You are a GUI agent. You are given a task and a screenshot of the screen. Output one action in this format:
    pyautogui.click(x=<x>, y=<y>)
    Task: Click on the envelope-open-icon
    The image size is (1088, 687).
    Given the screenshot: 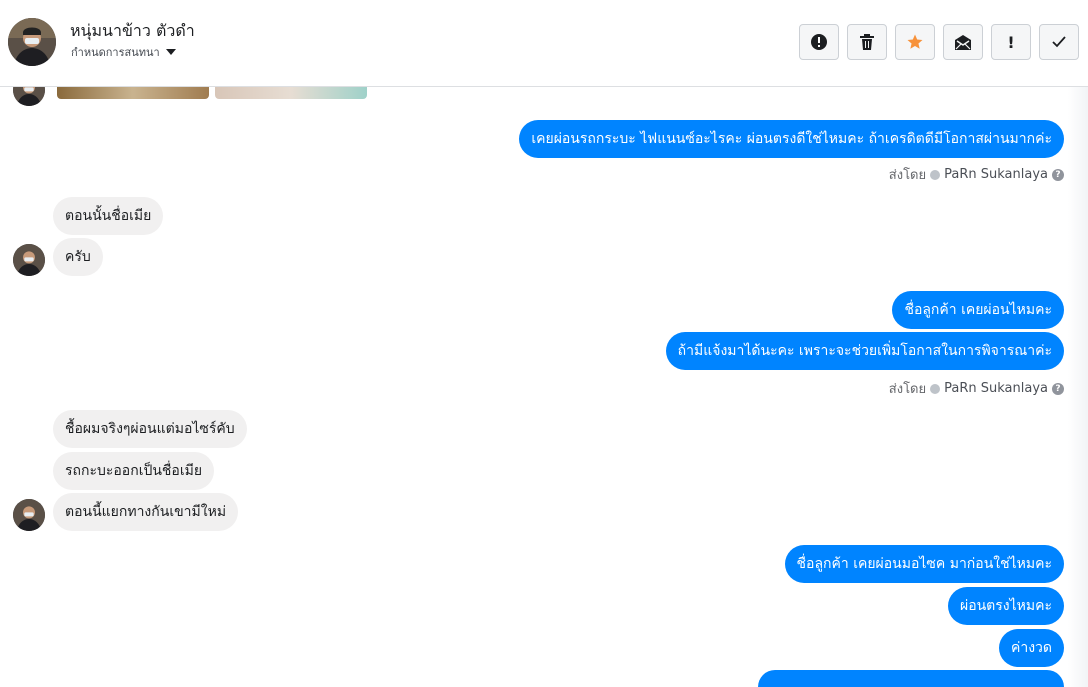 What is the action you would take?
    pyautogui.click(x=963, y=42)
    